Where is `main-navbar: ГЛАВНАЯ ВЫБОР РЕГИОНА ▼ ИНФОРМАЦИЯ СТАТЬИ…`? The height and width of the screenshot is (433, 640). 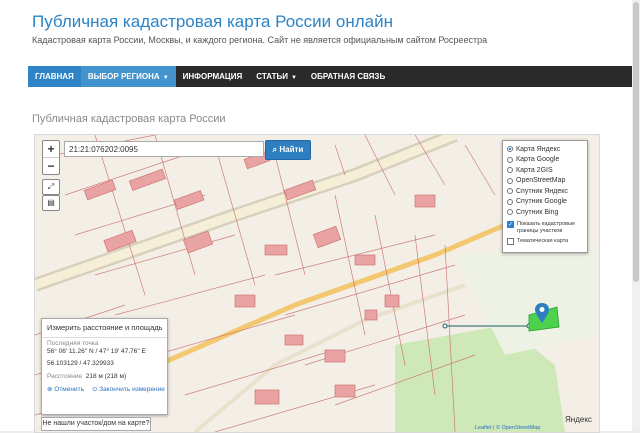 main-navbar: ГЛАВНАЯ ВЫБОР РЕГИОНА ▼ ИНФОРМАЦИЯ СТАТЬИ… is located at coordinates (330, 76).